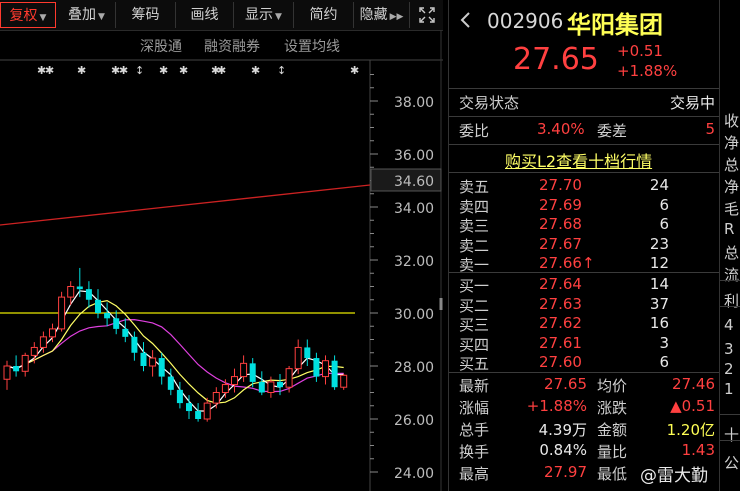 Image resolution: width=740 pixels, height=491 pixels. What do you see at coordinates (466, 20) in the screenshot?
I see `collapse-arrow-icon` at bounding box center [466, 20].